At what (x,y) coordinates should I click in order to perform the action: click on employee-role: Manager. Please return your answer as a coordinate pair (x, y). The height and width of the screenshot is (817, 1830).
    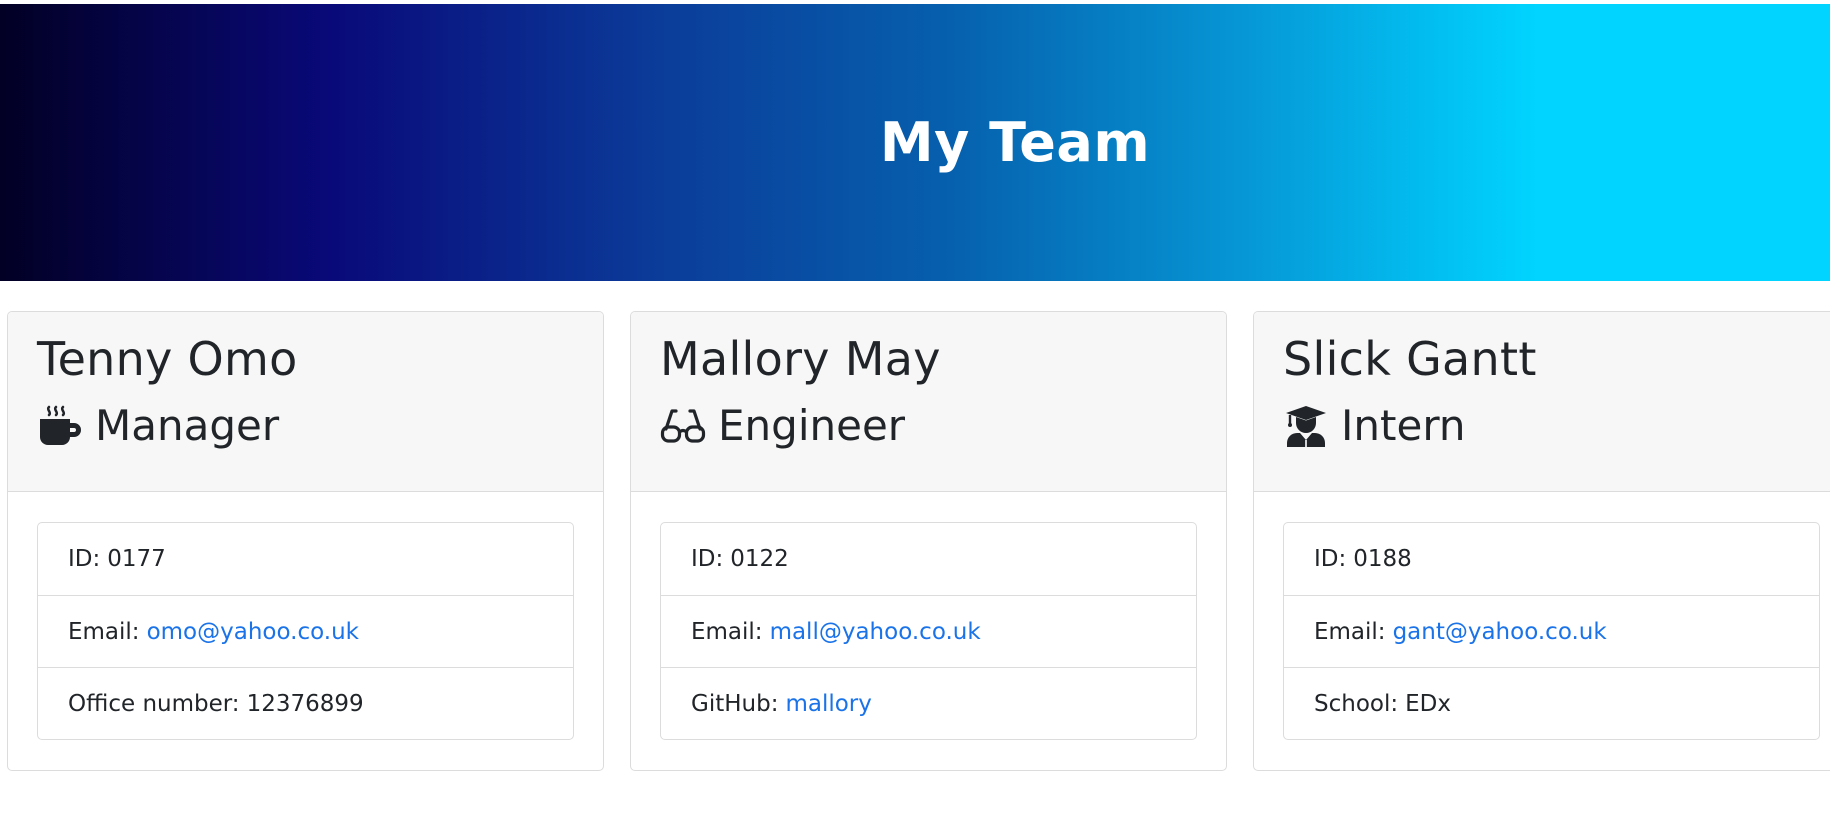
    Looking at the image, I should click on (320, 426).